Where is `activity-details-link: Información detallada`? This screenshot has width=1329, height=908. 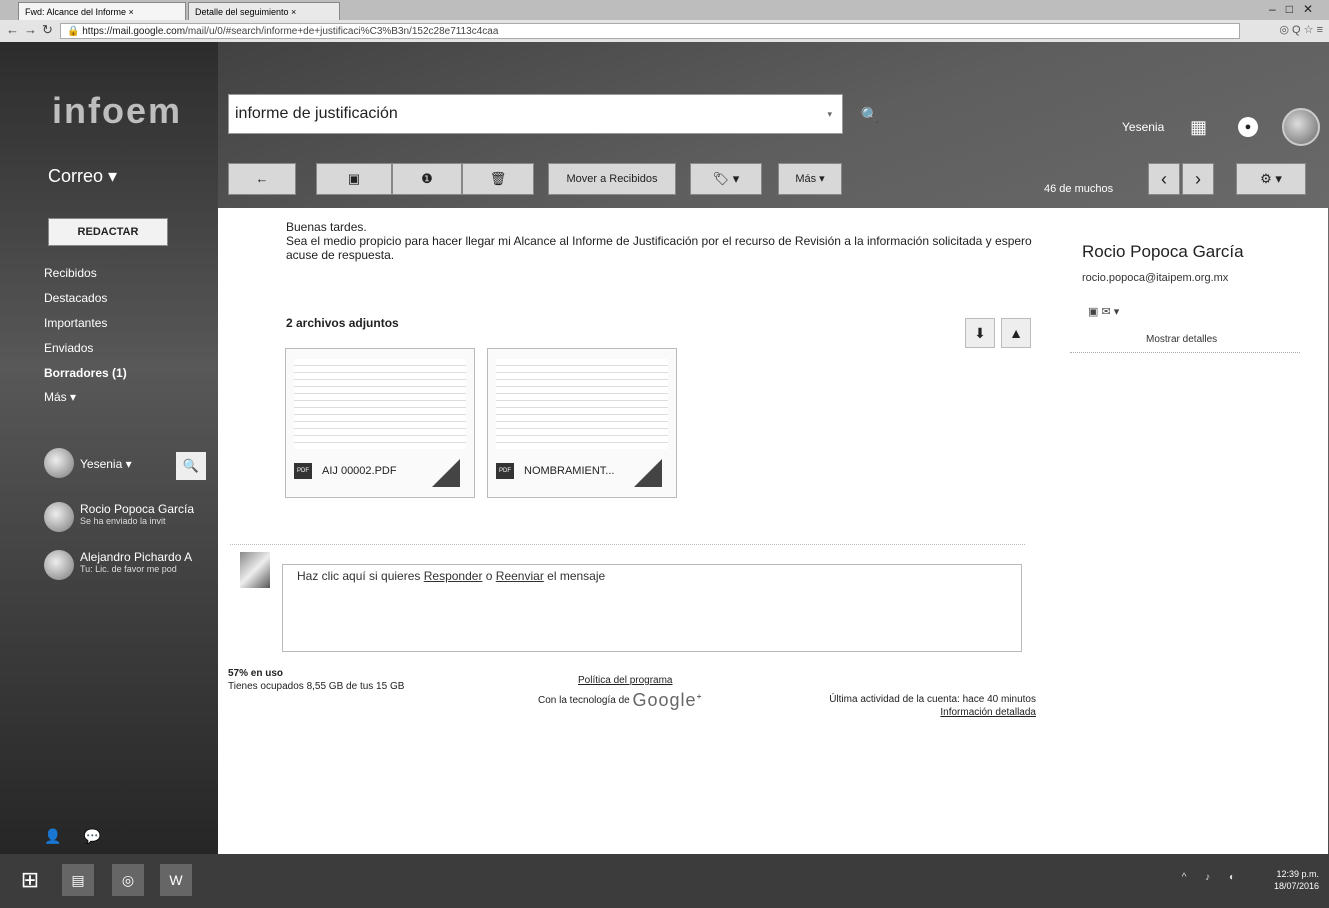
activity-details-link: Información detallada is located at coordinates (913, 712).